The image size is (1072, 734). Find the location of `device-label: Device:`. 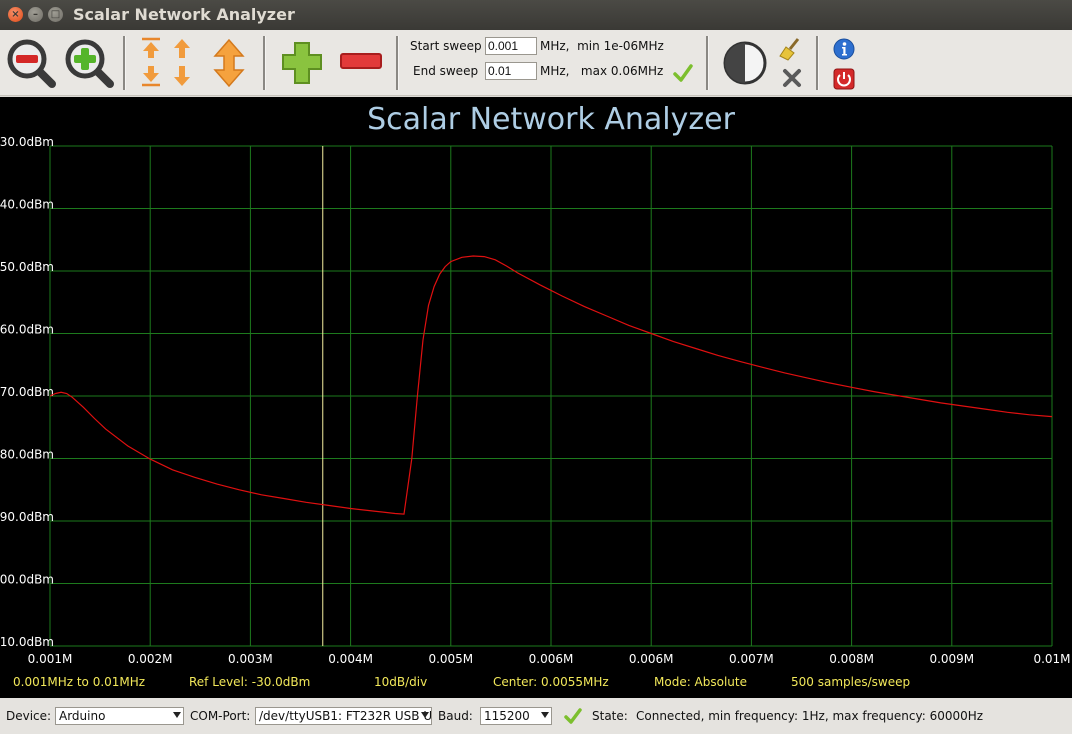

device-label: Device: is located at coordinates (29, 716).